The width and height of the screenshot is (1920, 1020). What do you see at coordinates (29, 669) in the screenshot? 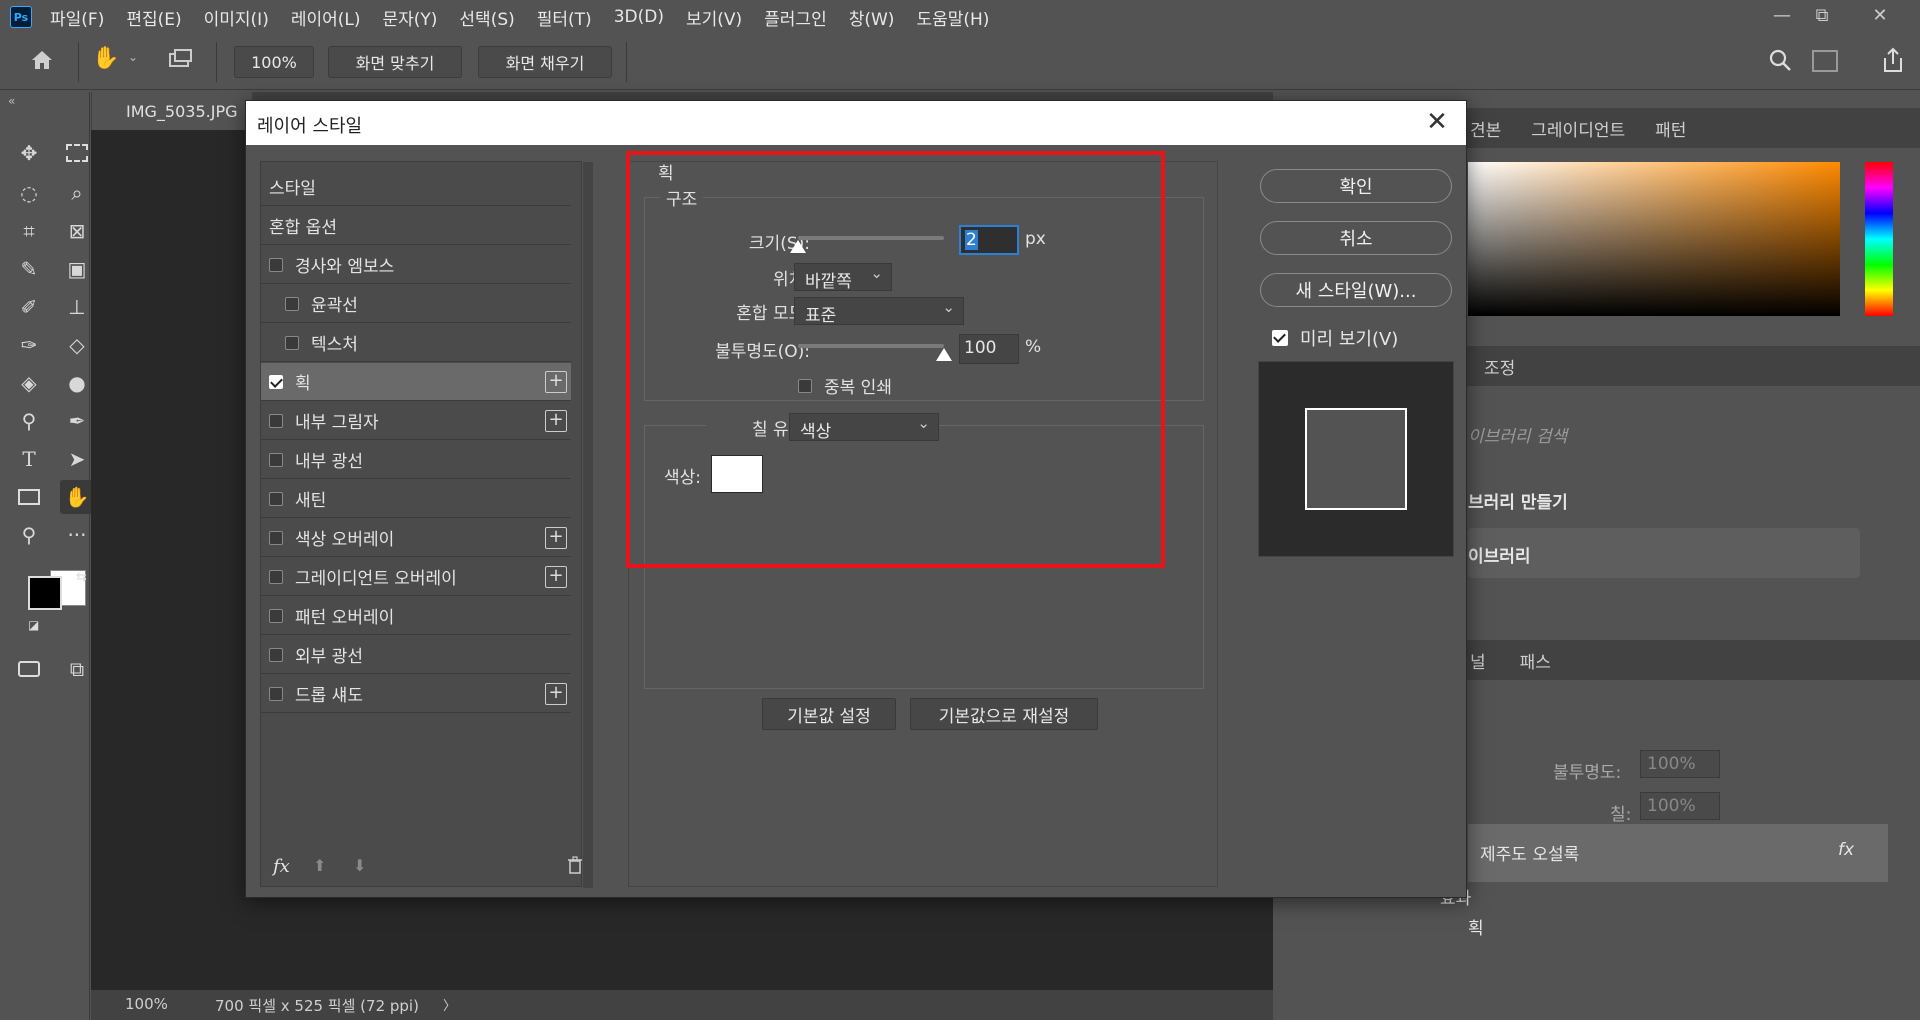
I see `quick-mask-icon` at bounding box center [29, 669].